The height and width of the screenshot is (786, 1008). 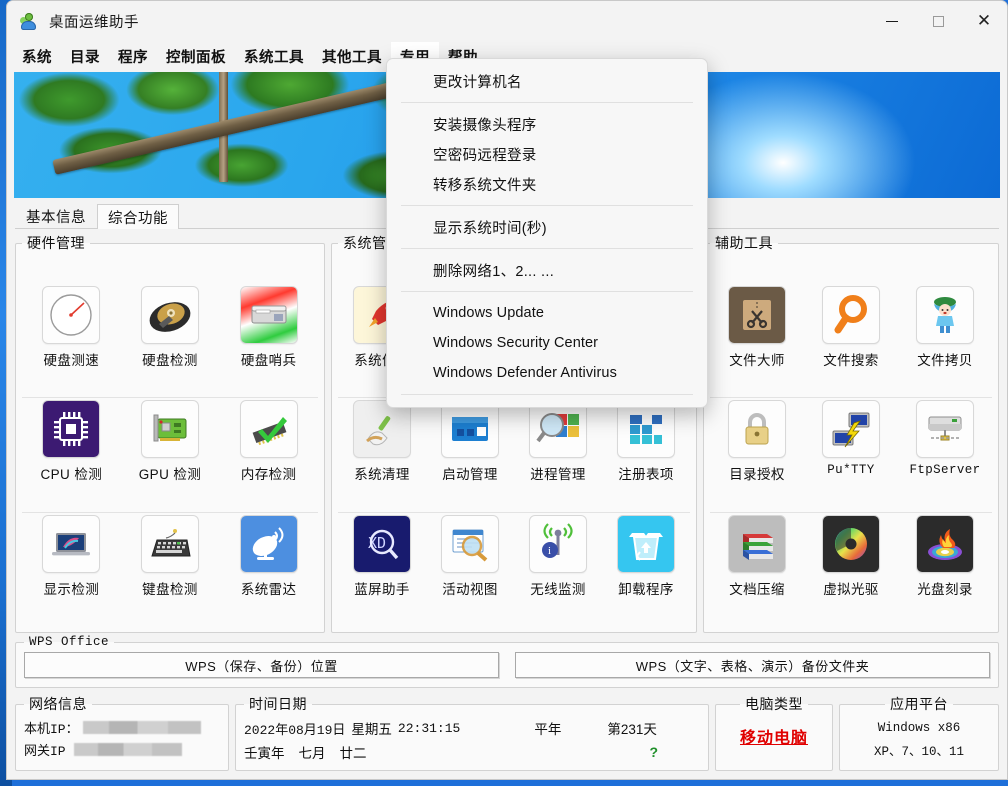 I want to click on gateway-ip-label: 网关IP, so click(x=45, y=751).